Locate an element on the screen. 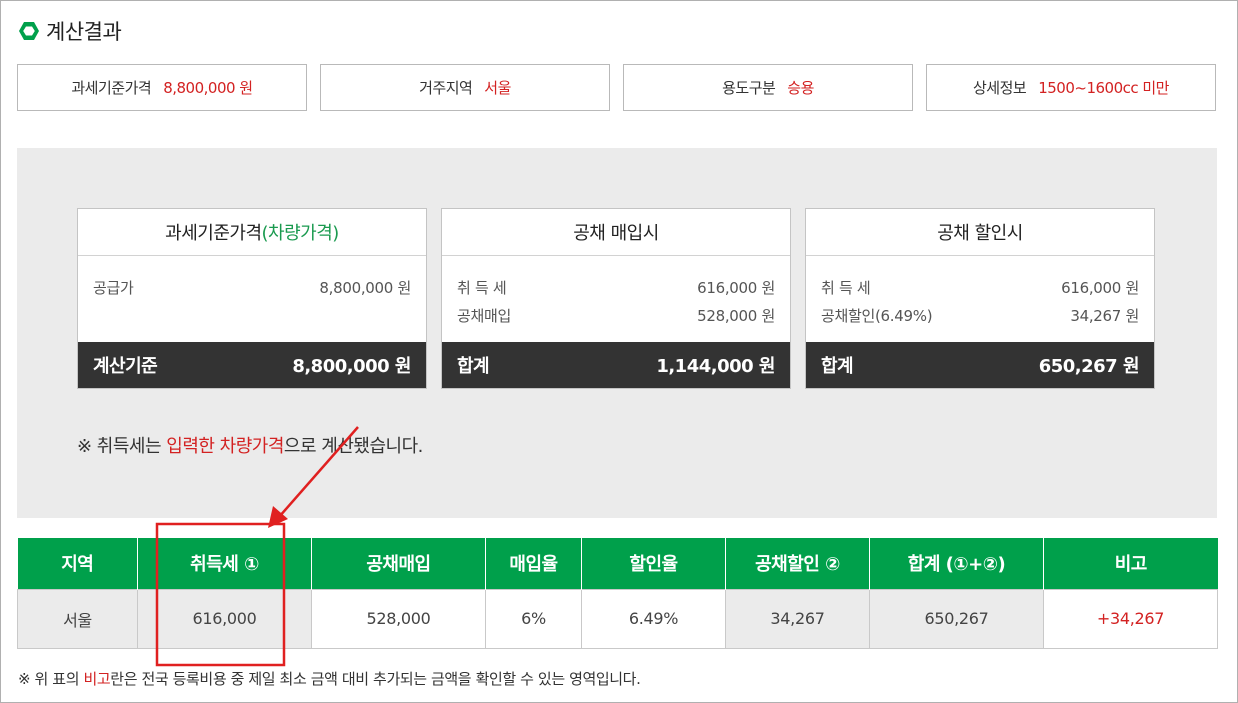  notice-prefix: ※ 취득세는 is located at coordinates (122, 446).